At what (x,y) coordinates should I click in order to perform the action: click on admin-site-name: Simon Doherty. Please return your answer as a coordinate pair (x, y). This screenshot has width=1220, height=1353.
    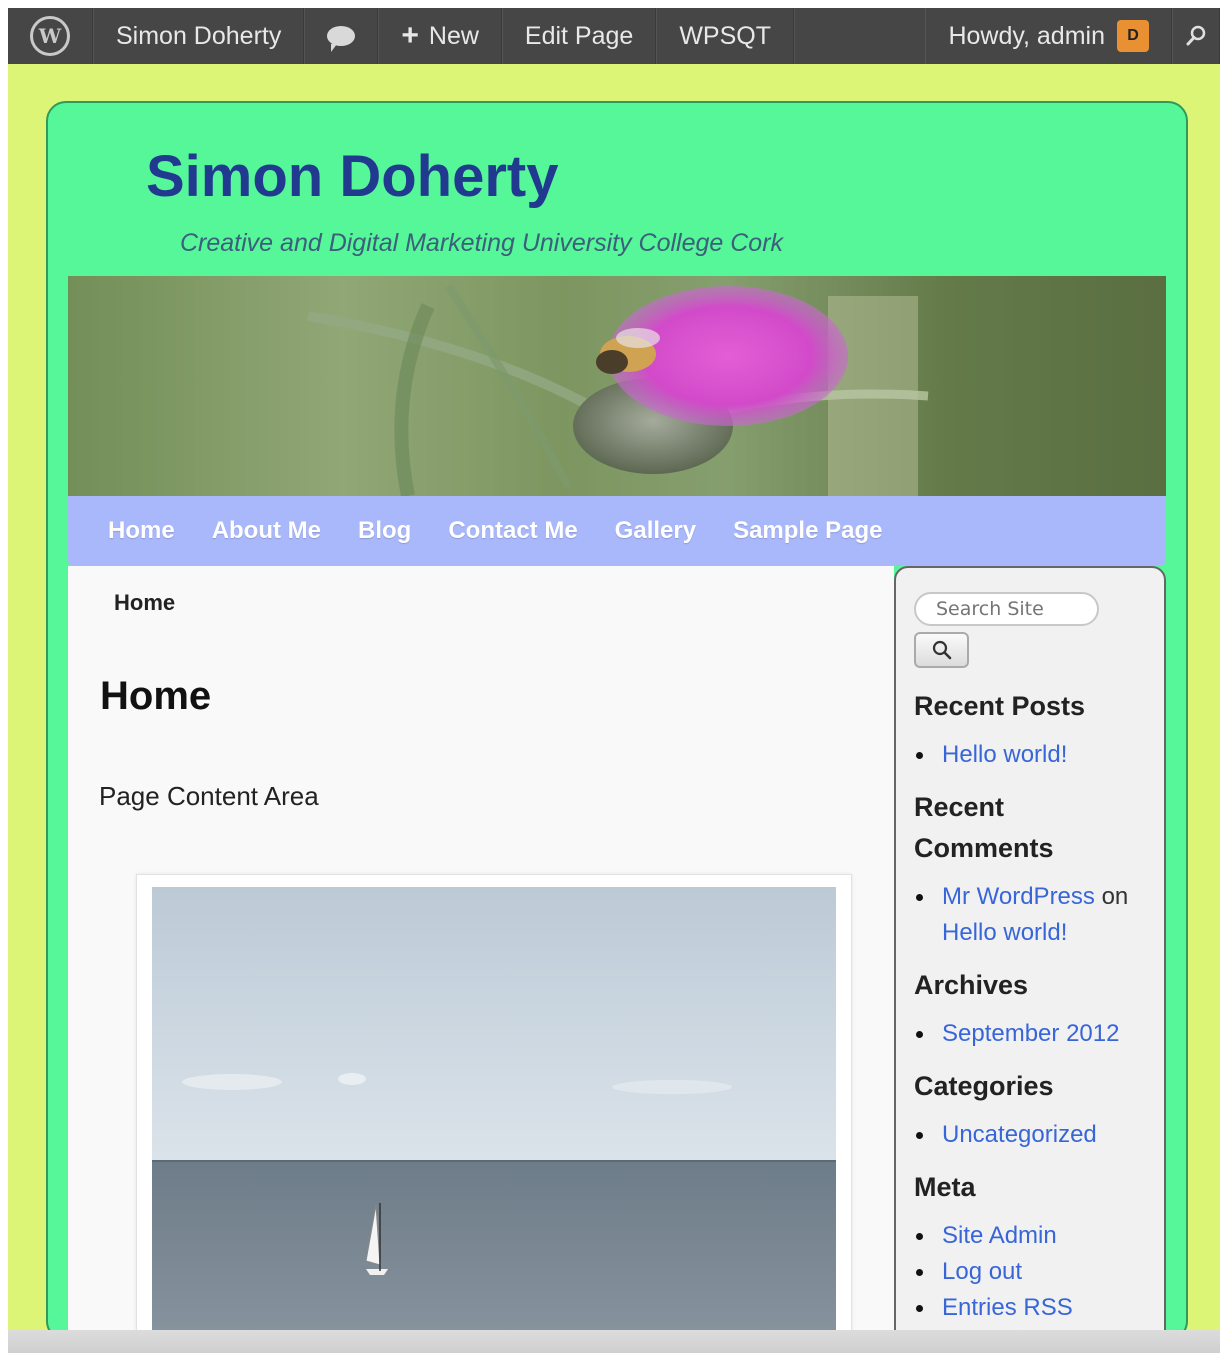
    Looking at the image, I should click on (199, 36).